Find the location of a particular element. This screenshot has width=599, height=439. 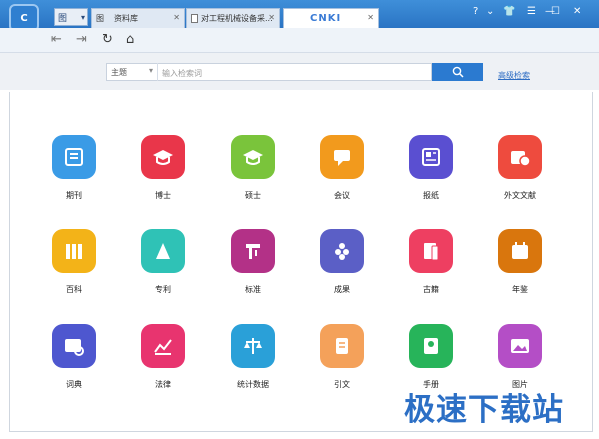

tab-cnki: CNKI ✕ is located at coordinates (331, 18).